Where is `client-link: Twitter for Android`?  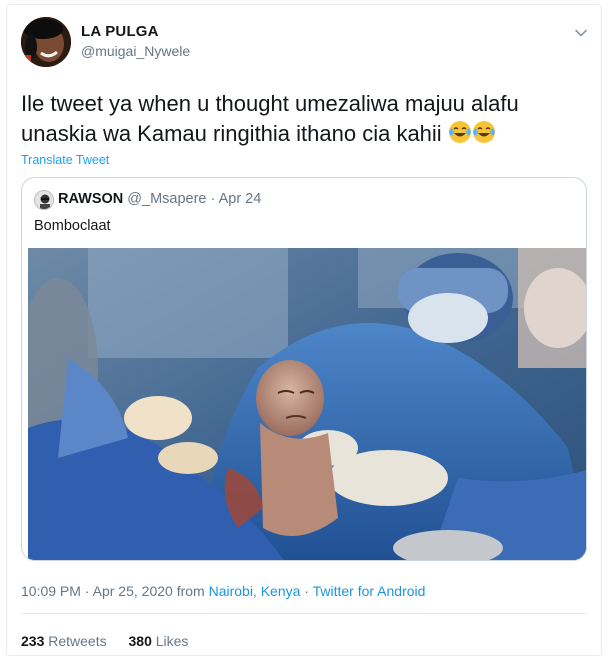
client-link: Twitter for Android is located at coordinates (369, 591).